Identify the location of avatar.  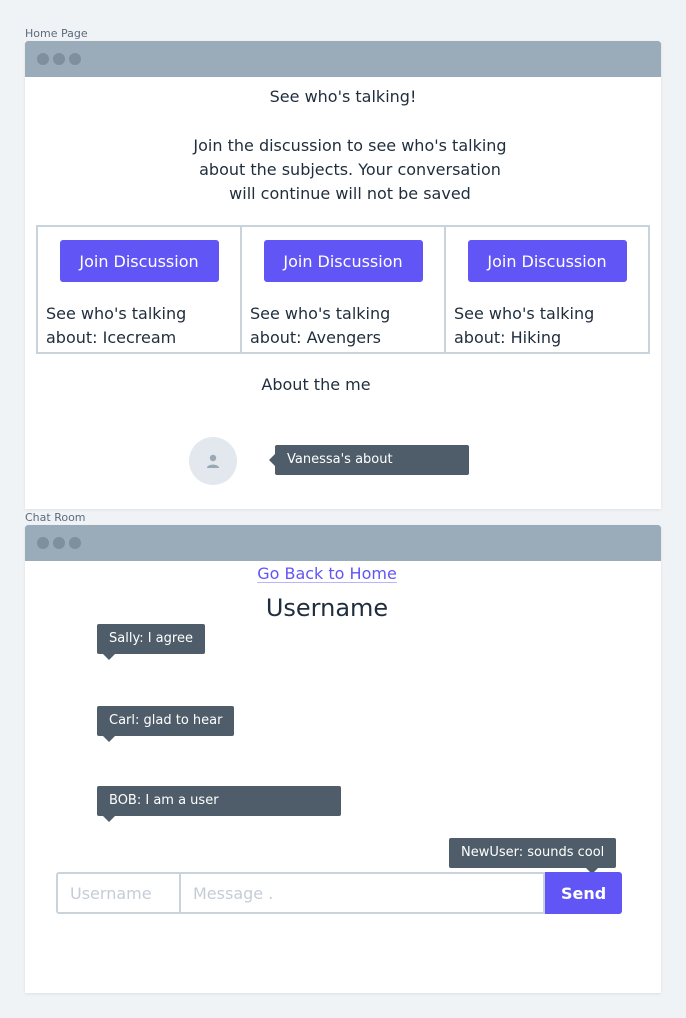
(213, 461).